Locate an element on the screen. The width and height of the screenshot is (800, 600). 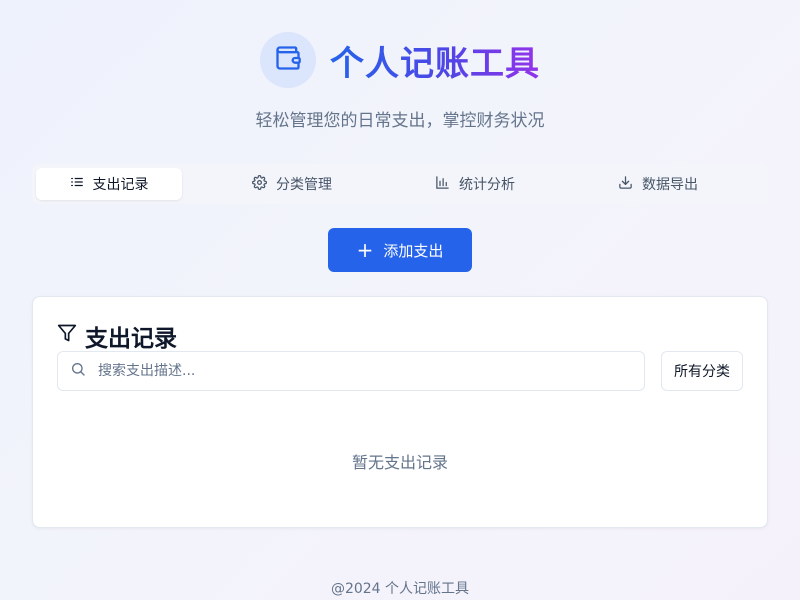
app-logo is located at coordinates (288, 60).